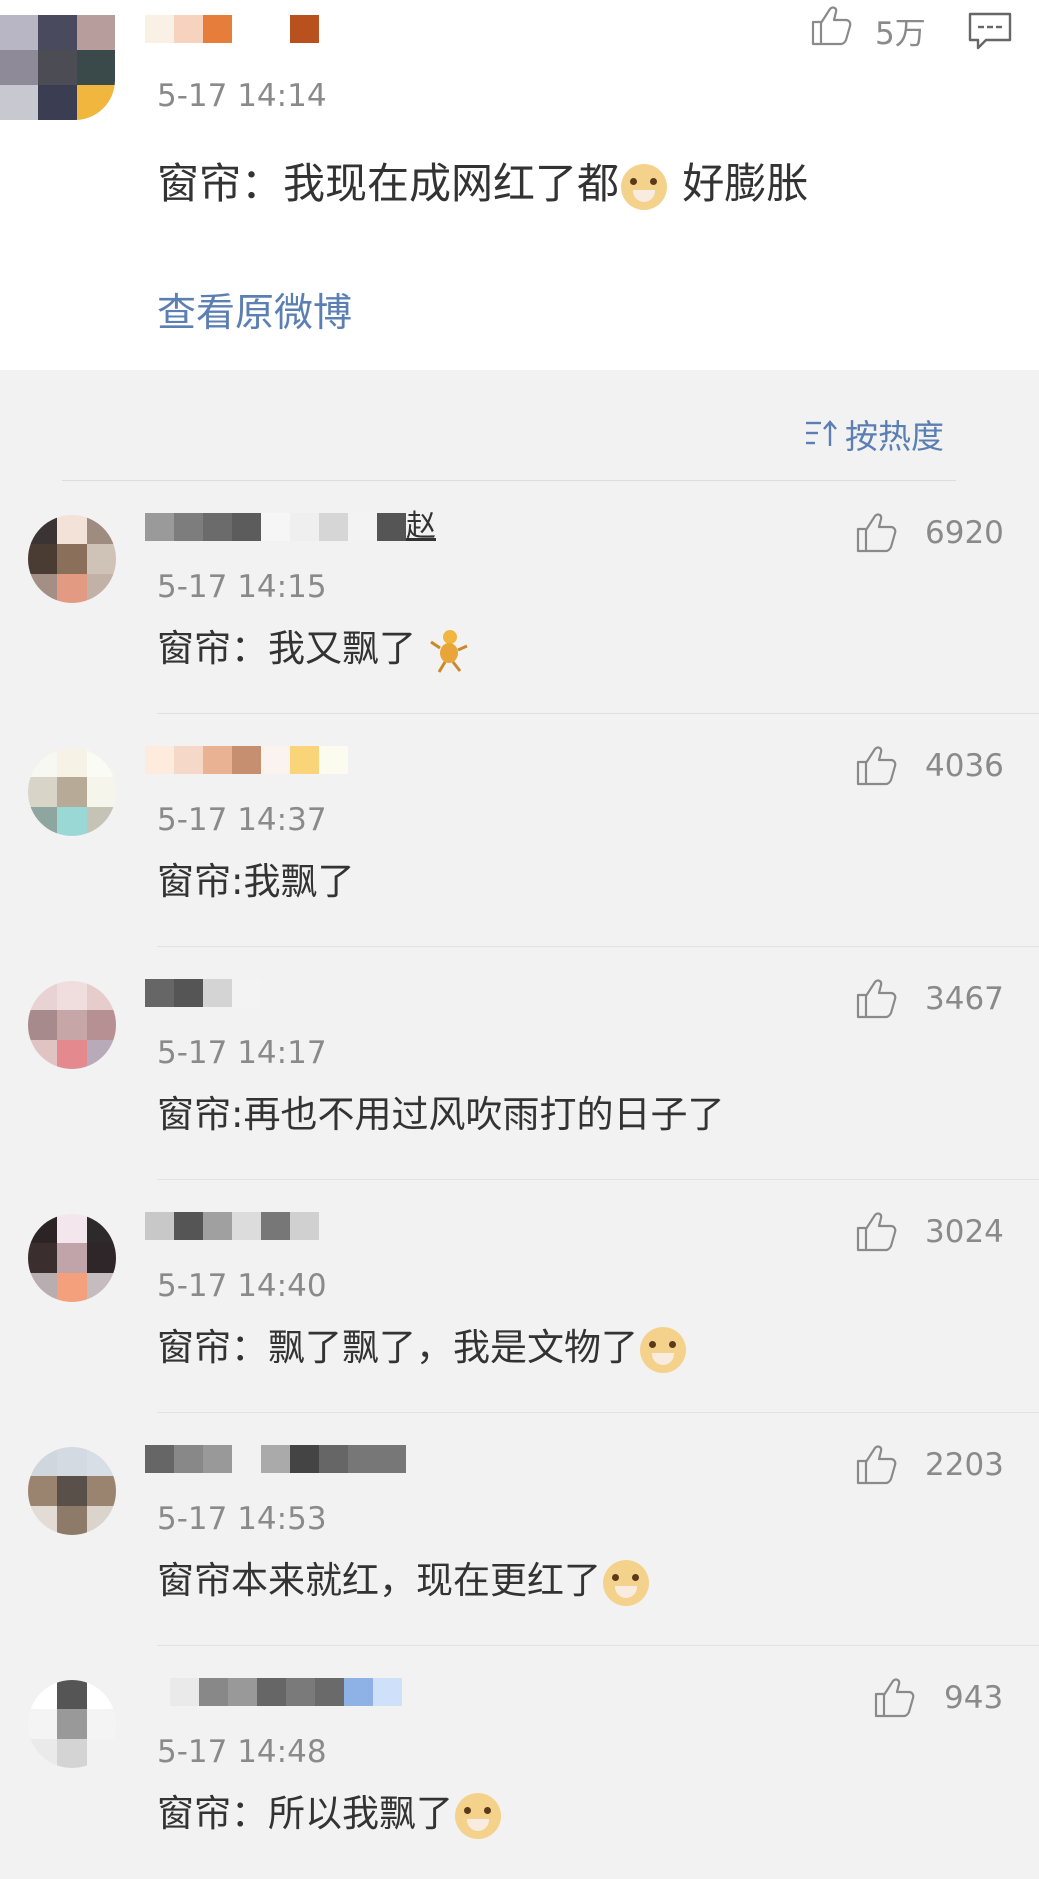 The width and height of the screenshot is (1039, 1879). Describe the element at coordinates (242, 96) in the screenshot. I see `post-time: 5-17 14:14` at that location.